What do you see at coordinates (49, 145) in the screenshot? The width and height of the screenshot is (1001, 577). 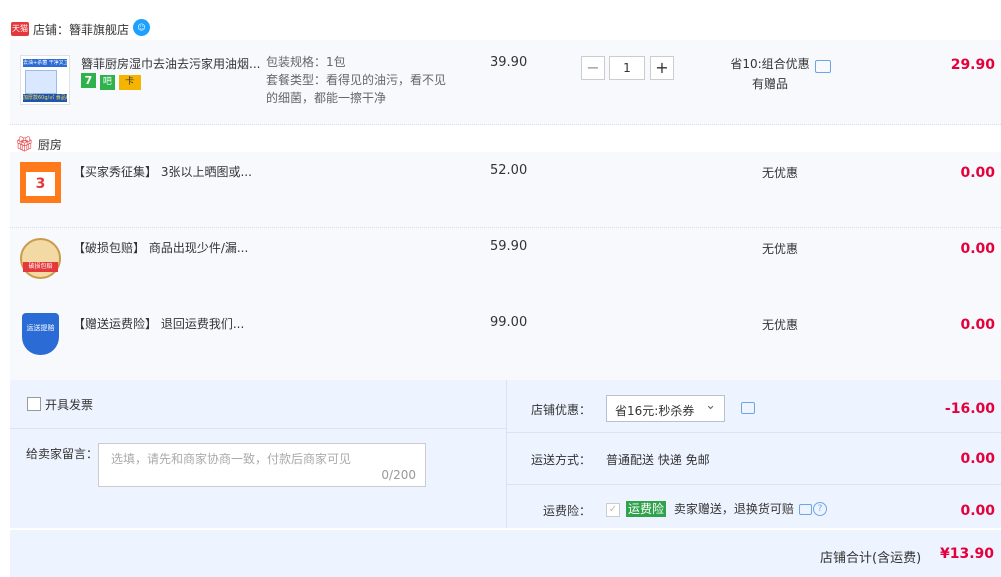 I see `gift-section-label: 厨房` at bounding box center [49, 145].